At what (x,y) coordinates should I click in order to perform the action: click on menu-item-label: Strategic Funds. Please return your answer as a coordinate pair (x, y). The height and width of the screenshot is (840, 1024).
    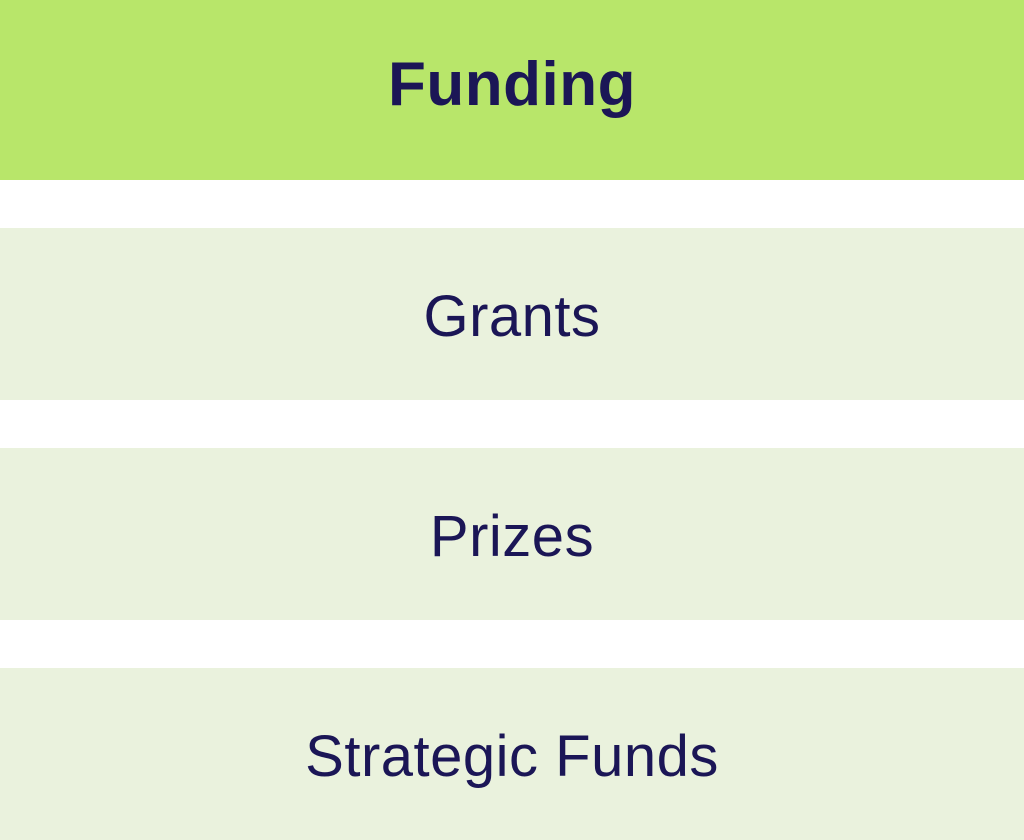
    Looking at the image, I should click on (512, 756).